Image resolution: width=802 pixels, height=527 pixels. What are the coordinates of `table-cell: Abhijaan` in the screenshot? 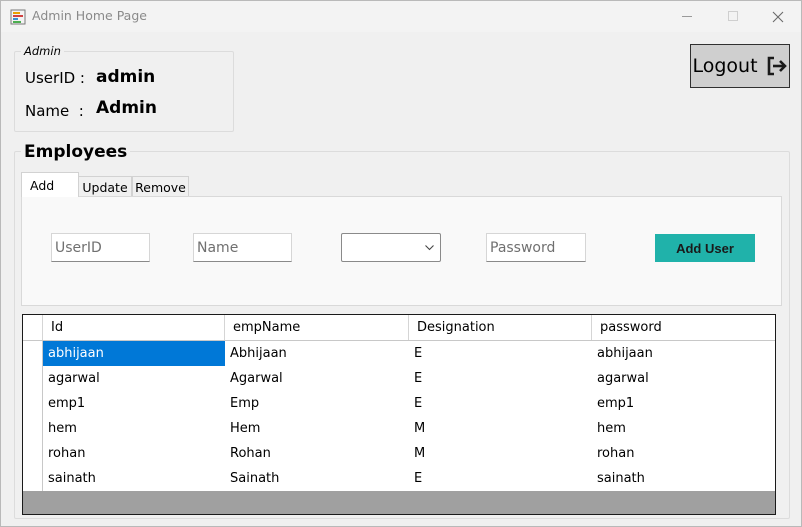 It's located at (317, 353).